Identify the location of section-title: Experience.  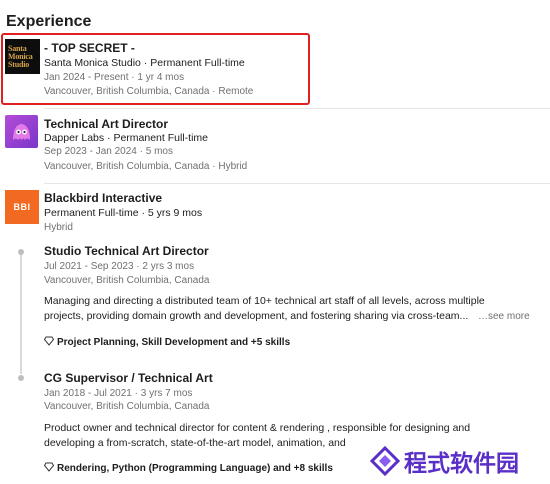
(49, 21).